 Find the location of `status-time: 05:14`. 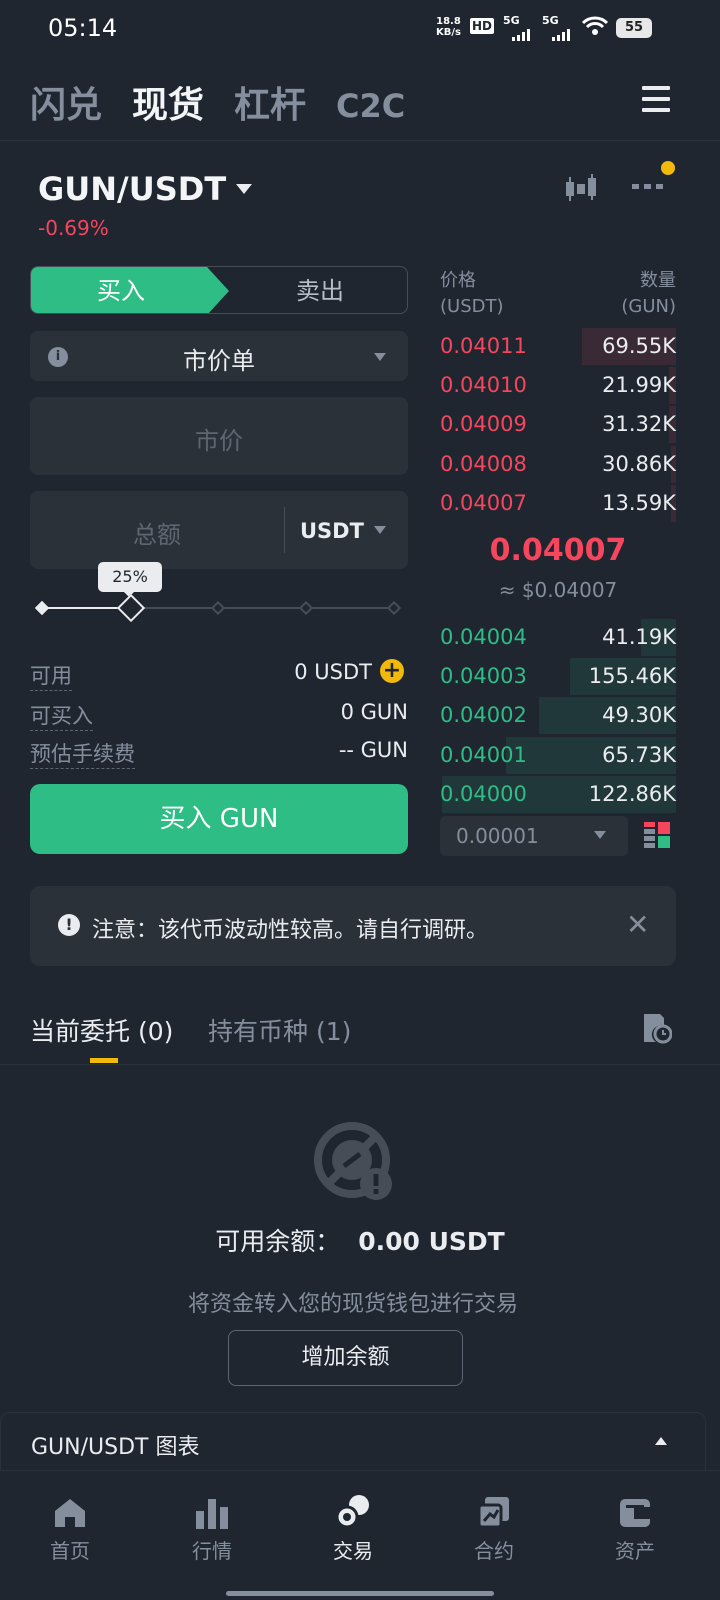

status-time: 05:14 is located at coordinates (83, 28).